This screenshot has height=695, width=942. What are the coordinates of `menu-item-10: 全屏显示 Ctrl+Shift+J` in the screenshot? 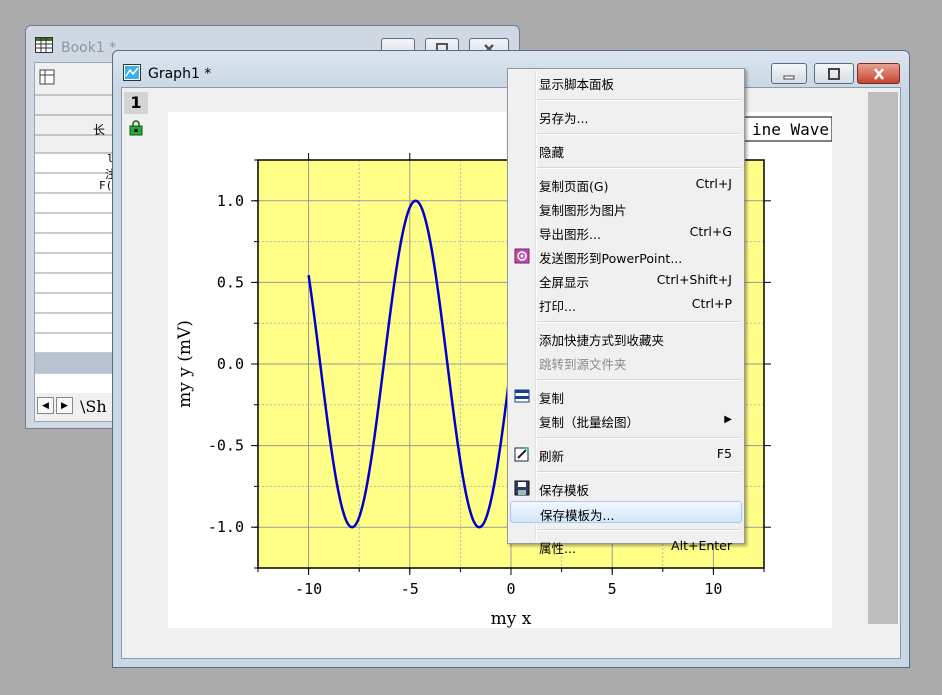 It's located at (626, 280).